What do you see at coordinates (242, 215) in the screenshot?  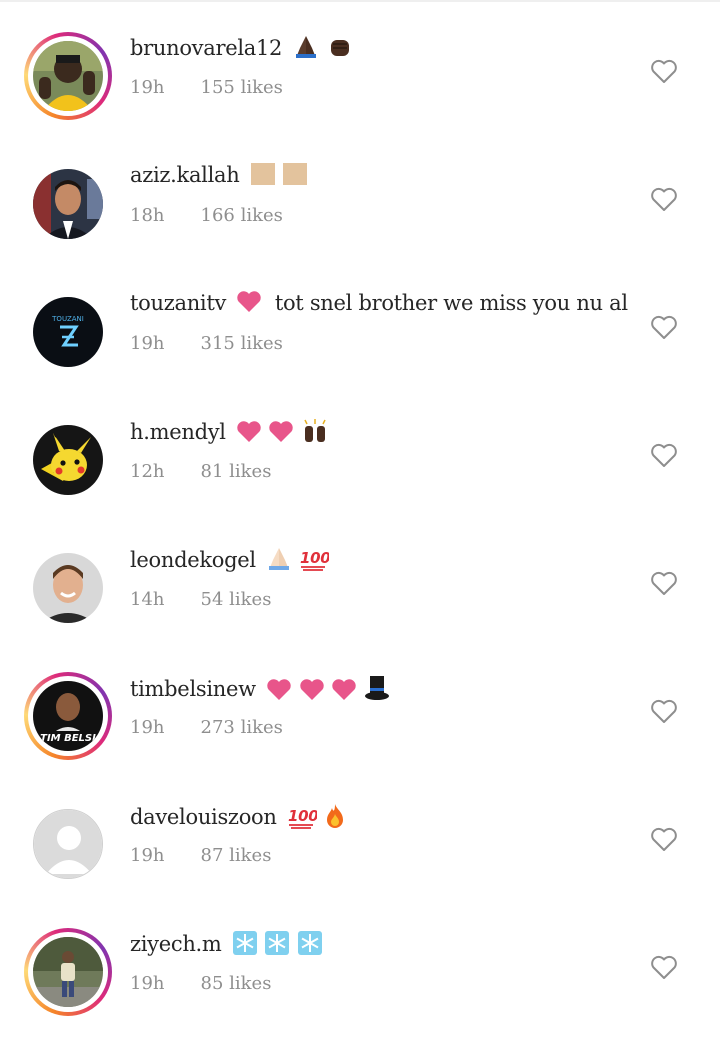 I see `likes-count: 166 likes` at bounding box center [242, 215].